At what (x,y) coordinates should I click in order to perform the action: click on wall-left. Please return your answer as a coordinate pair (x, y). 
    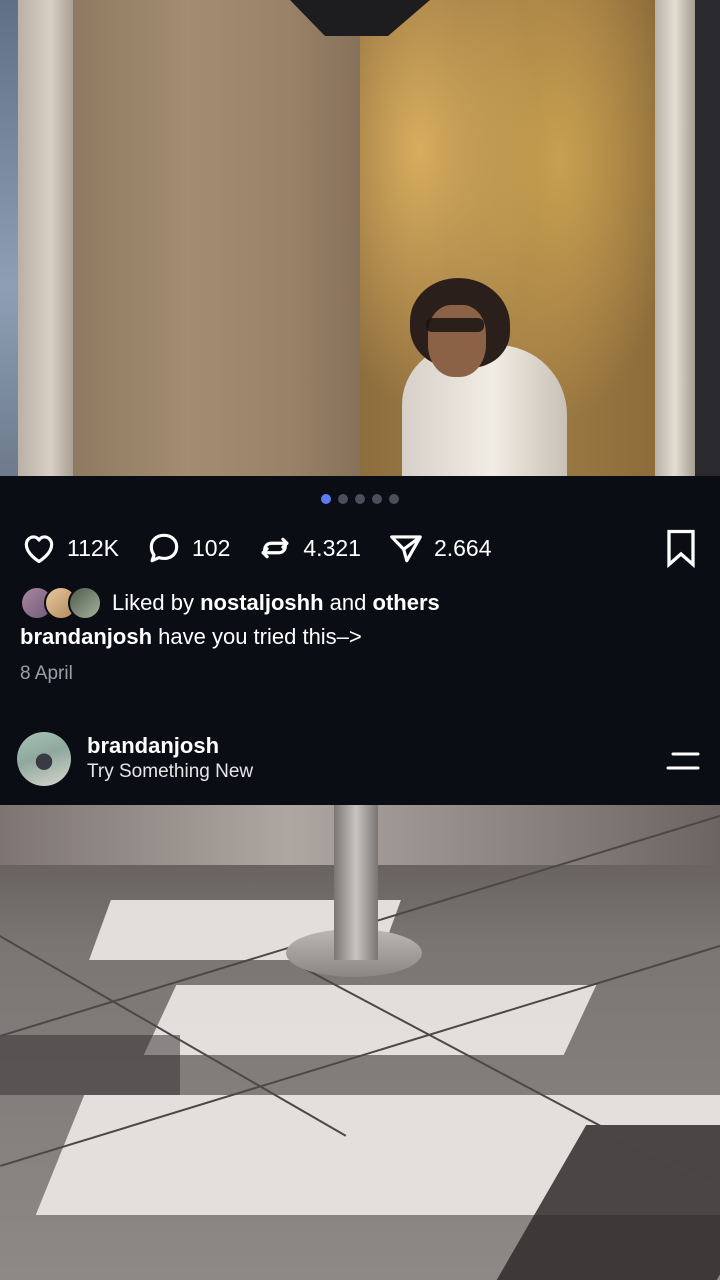
    Looking at the image, I should click on (216, 238).